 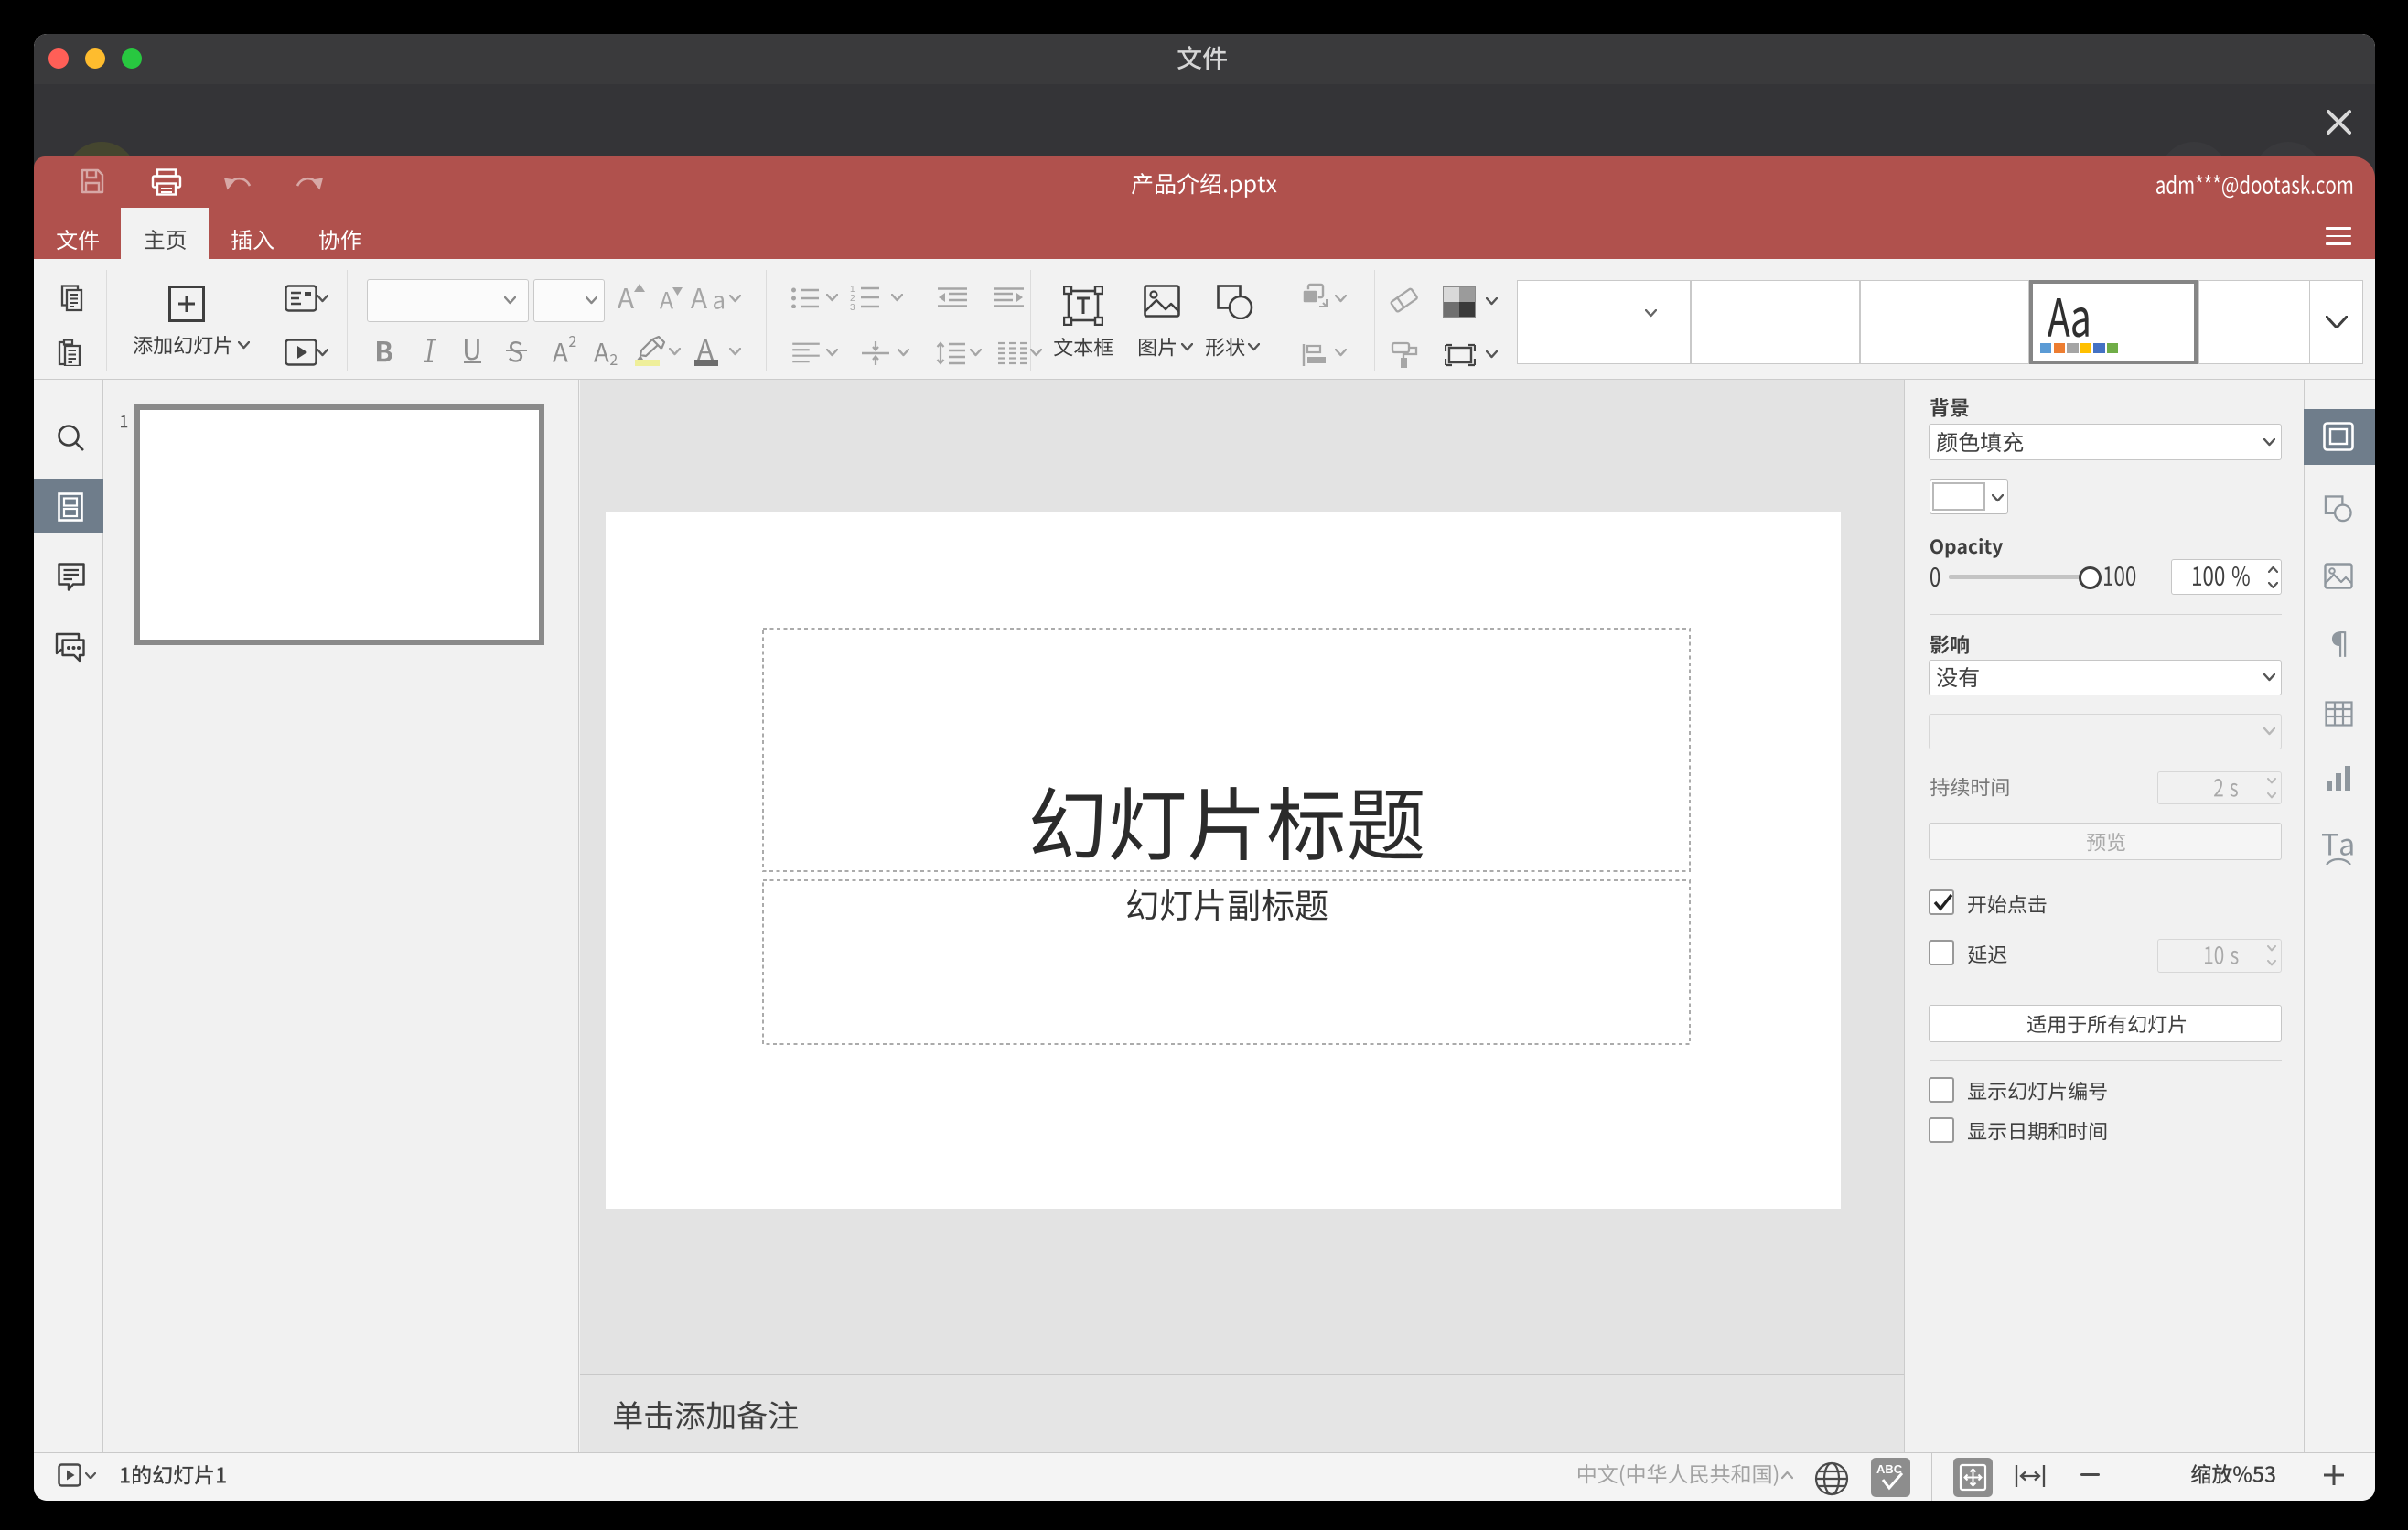 What do you see at coordinates (1889, 1469) in the screenshot?
I see `svg-text: ABC` at bounding box center [1889, 1469].